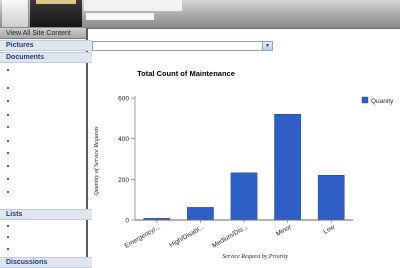 The width and height of the screenshot is (400, 268). I want to click on nav-header-documents: Documents, so click(46, 57).